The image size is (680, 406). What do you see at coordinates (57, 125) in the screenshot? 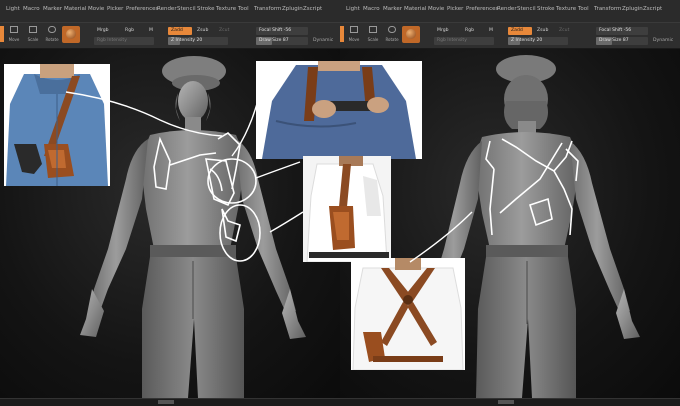
I see `reference-photo-denim` at bounding box center [57, 125].